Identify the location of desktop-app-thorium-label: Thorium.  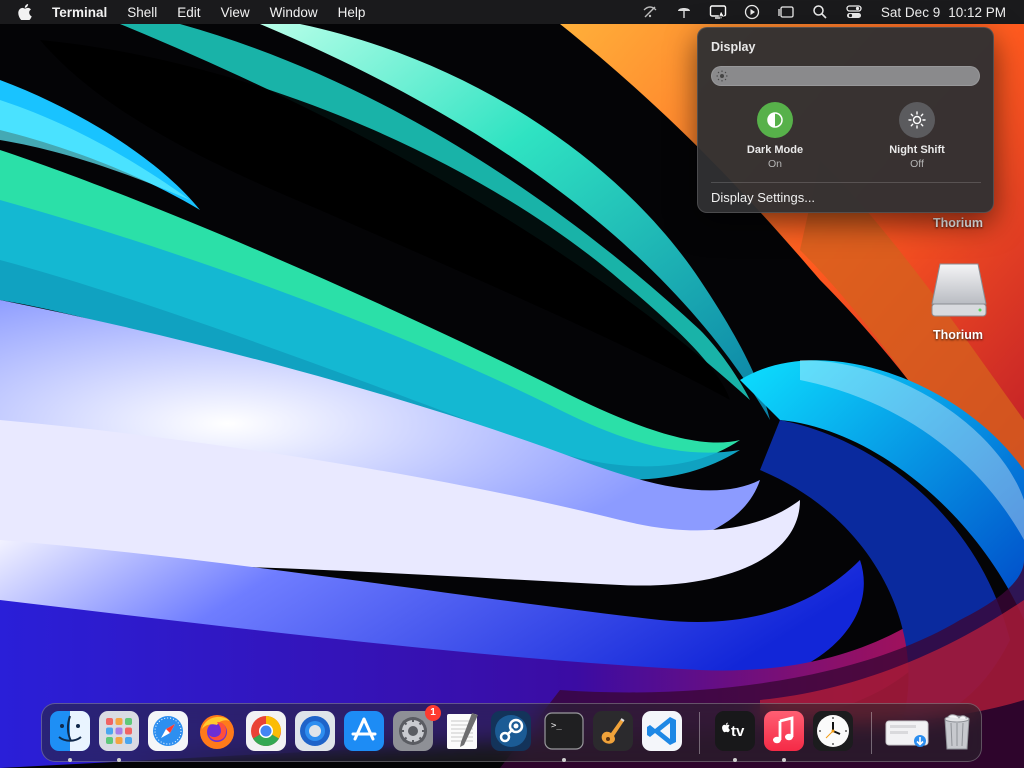
(958, 223).